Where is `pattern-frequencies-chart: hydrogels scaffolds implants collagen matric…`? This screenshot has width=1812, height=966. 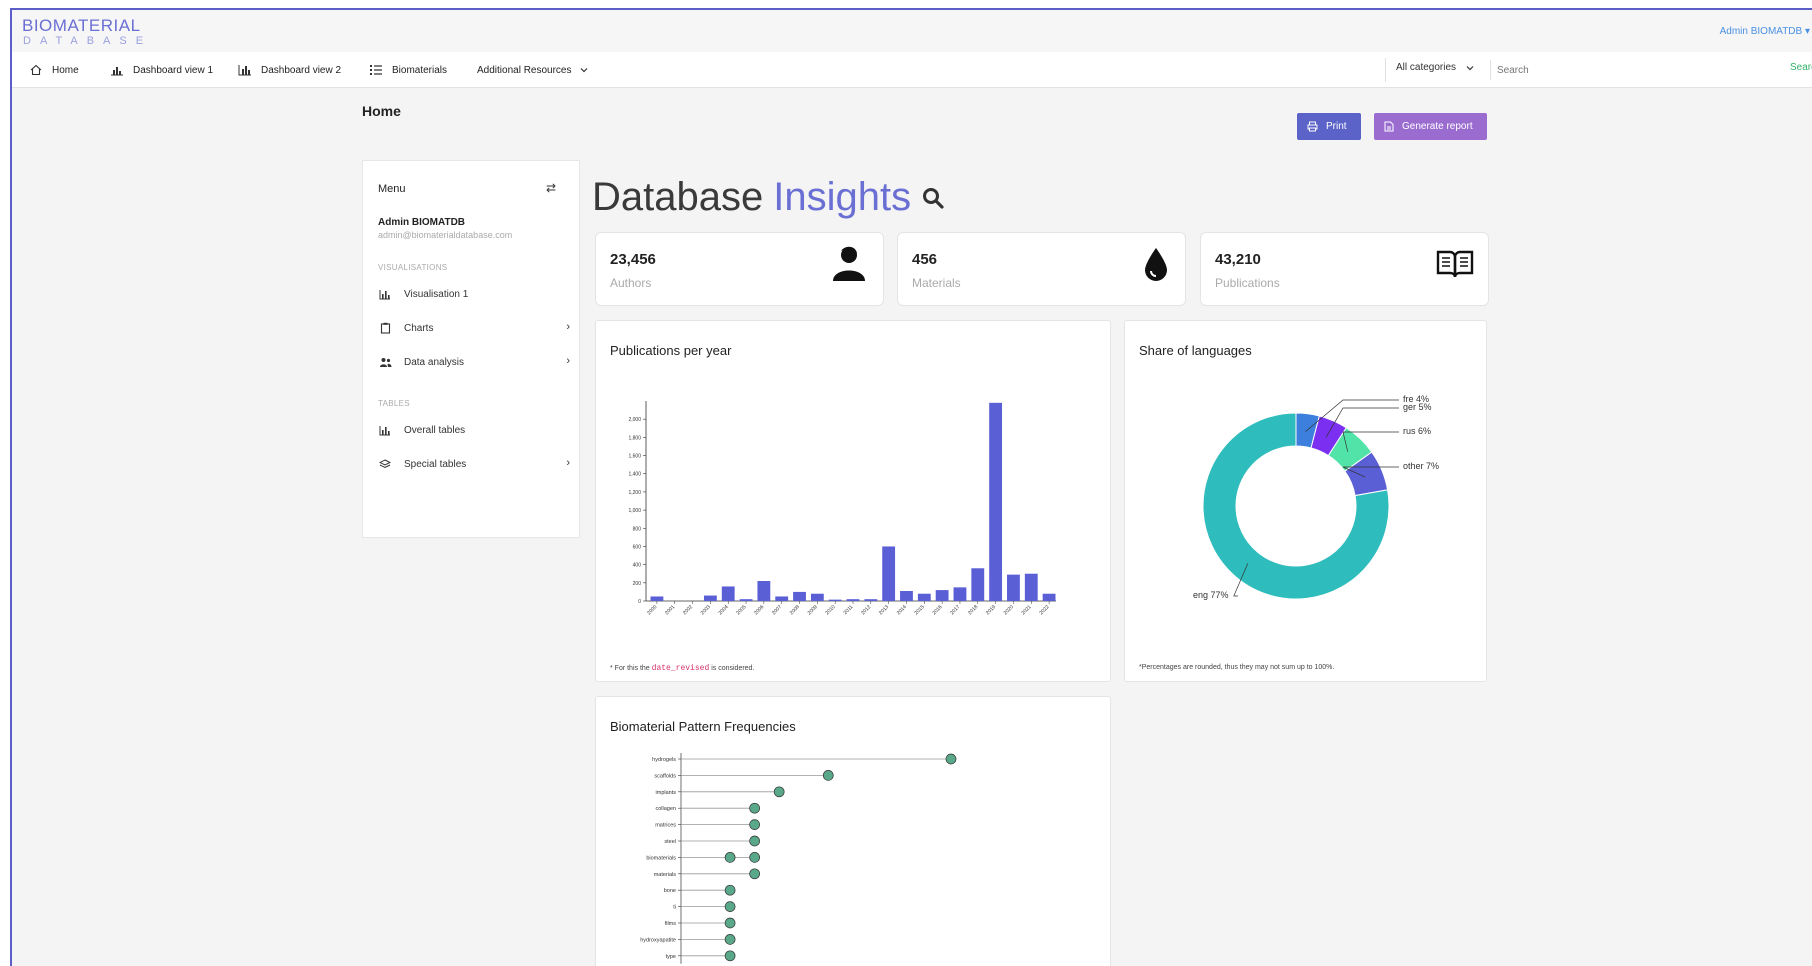 pattern-frequencies-chart: hydrogels scaffolds implants collagen matric… is located at coordinates (798, 858).